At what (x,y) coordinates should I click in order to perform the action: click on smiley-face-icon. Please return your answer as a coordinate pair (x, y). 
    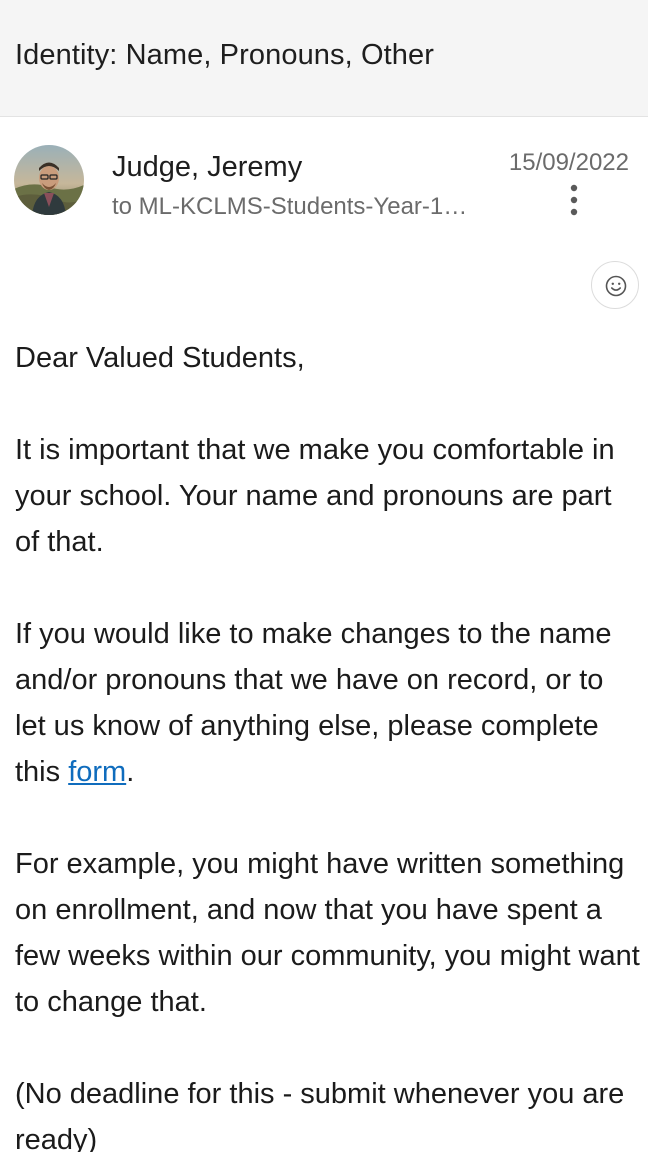
    Looking at the image, I should click on (616, 286).